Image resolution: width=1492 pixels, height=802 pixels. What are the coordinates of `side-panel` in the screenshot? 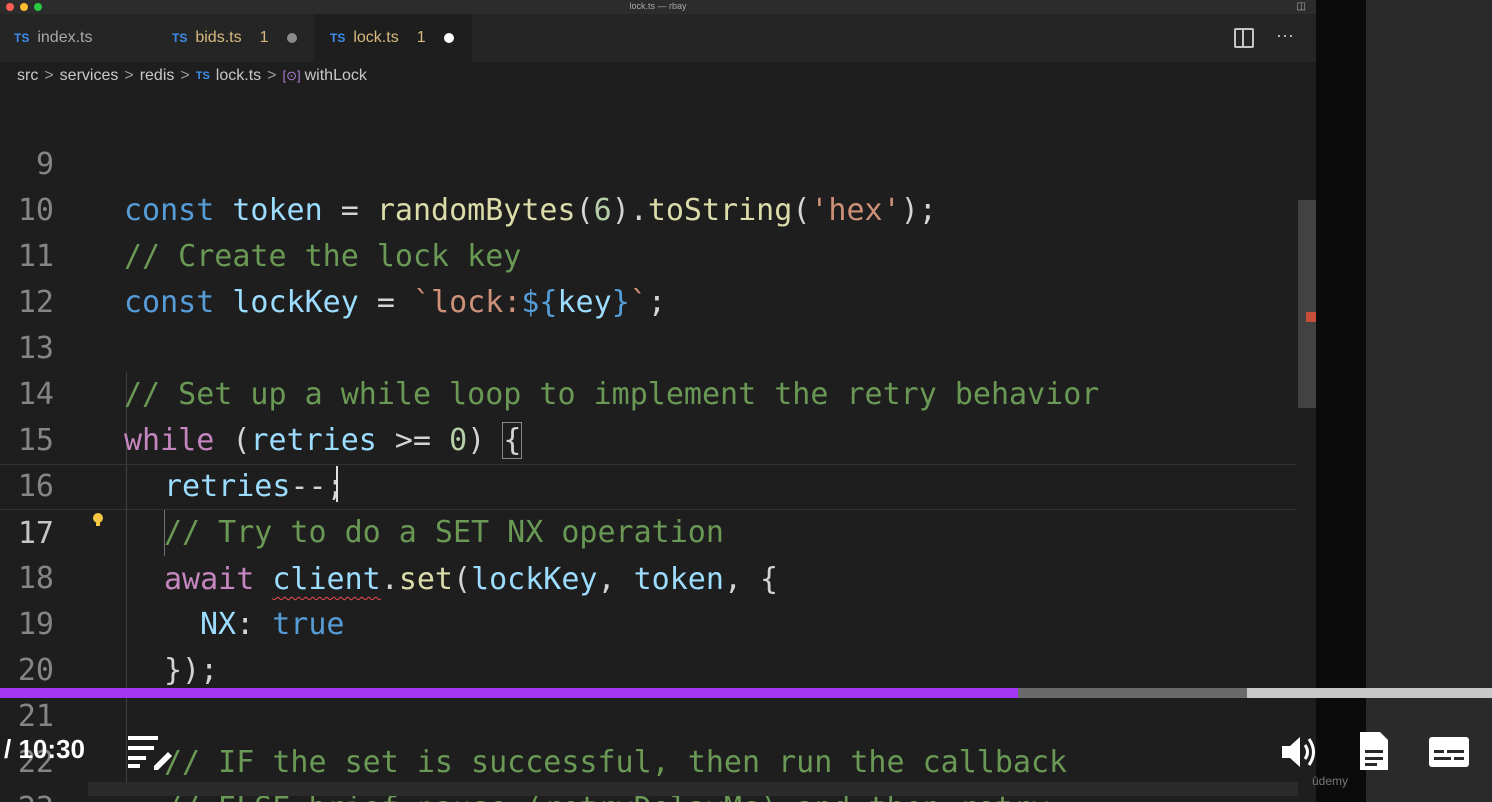 It's located at (1429, 401).